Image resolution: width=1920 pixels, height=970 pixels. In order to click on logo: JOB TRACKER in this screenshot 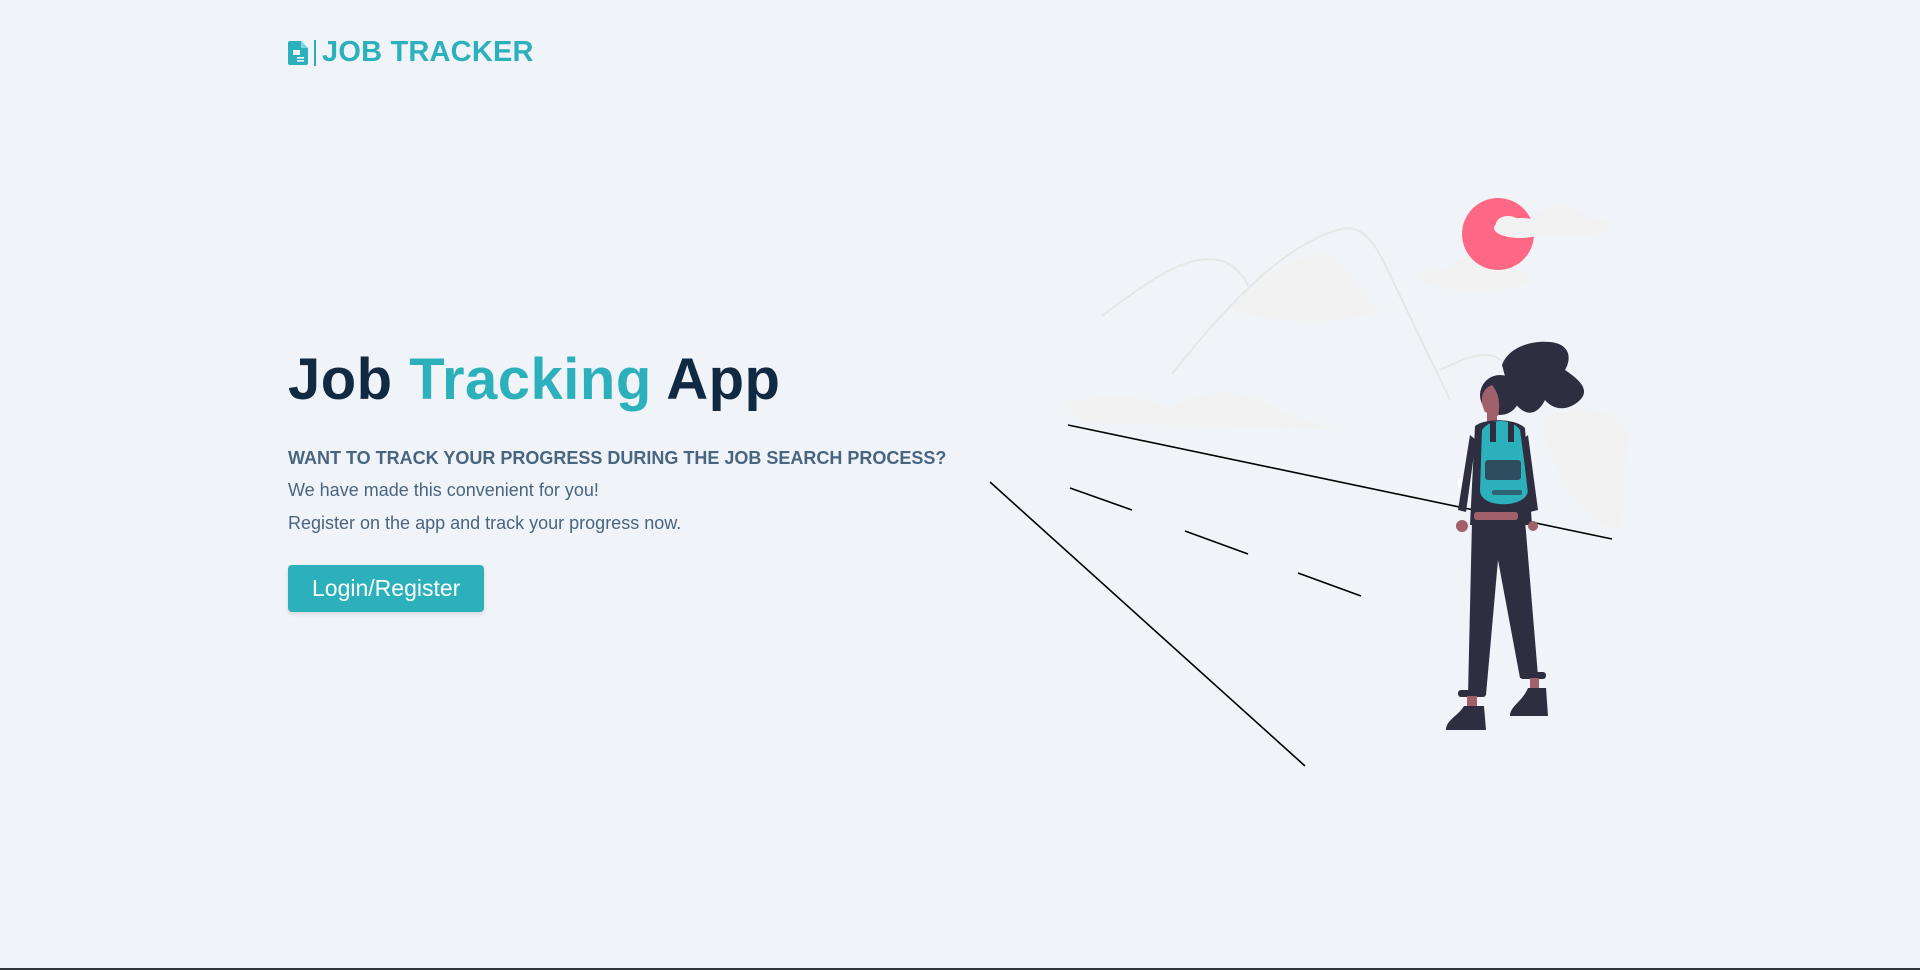, I will do `click(411, 52)`.